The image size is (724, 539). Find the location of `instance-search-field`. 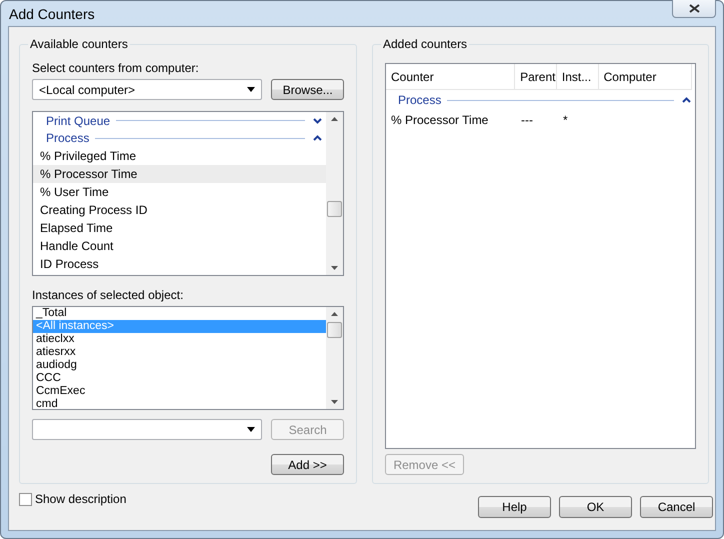

instance-search-field is located at coordinates (147, 429).